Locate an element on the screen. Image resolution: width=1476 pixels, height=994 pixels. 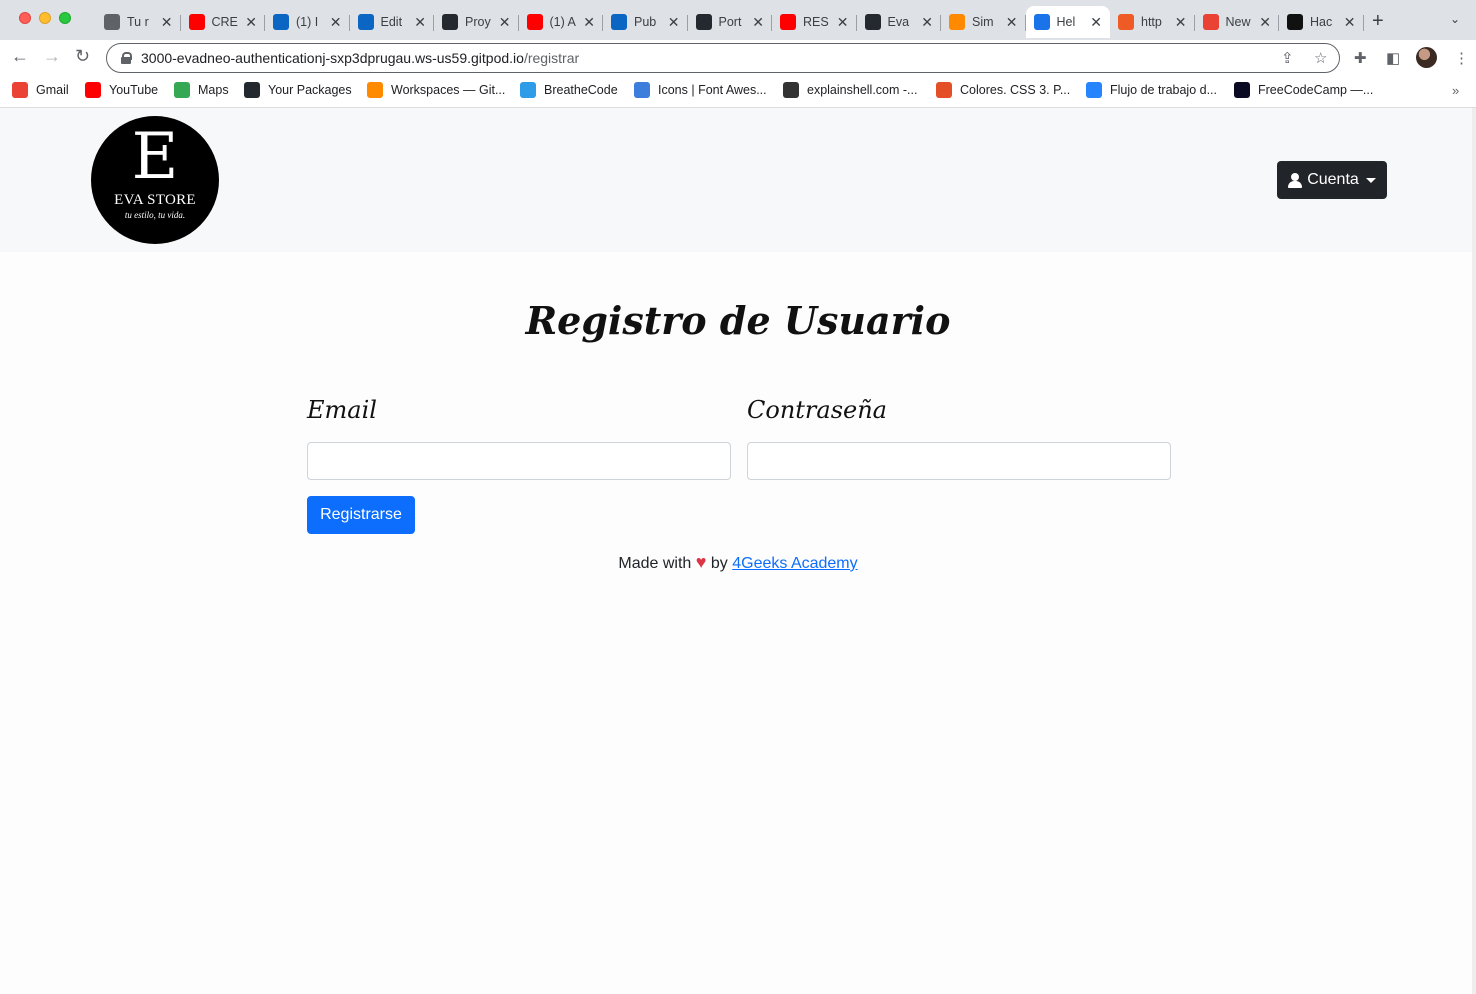
browser-tab: Hel ✕ is located at coordinates (1067, 22).